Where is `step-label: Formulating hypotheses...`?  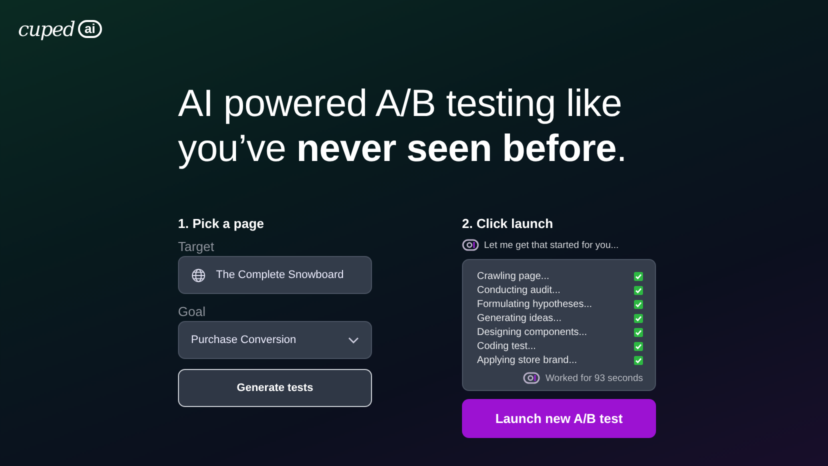
step-label: Formulating hypotheses... is located at coordinates (534, 304).